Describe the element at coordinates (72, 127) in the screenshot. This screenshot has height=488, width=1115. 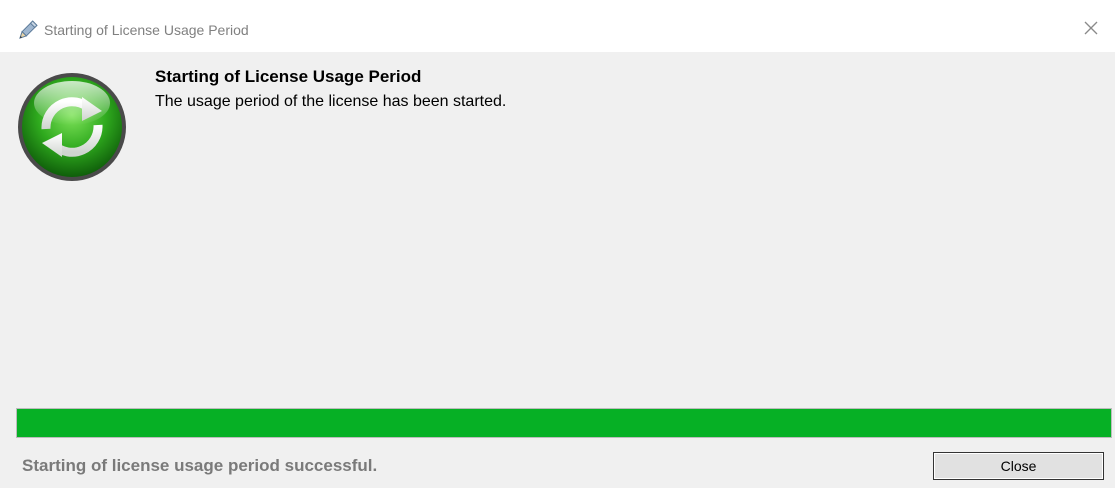
I see `refresh-circle-icon` at that location.